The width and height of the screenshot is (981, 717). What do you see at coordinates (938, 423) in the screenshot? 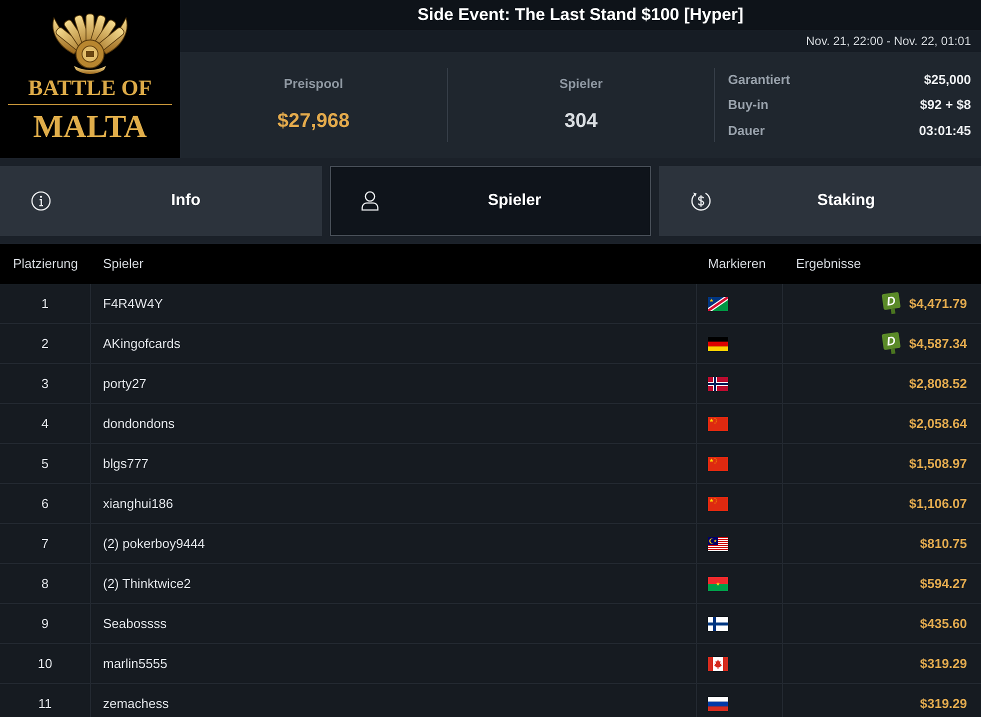
I see `result-amount: $2,058.64` at bounding box center [938, 423].